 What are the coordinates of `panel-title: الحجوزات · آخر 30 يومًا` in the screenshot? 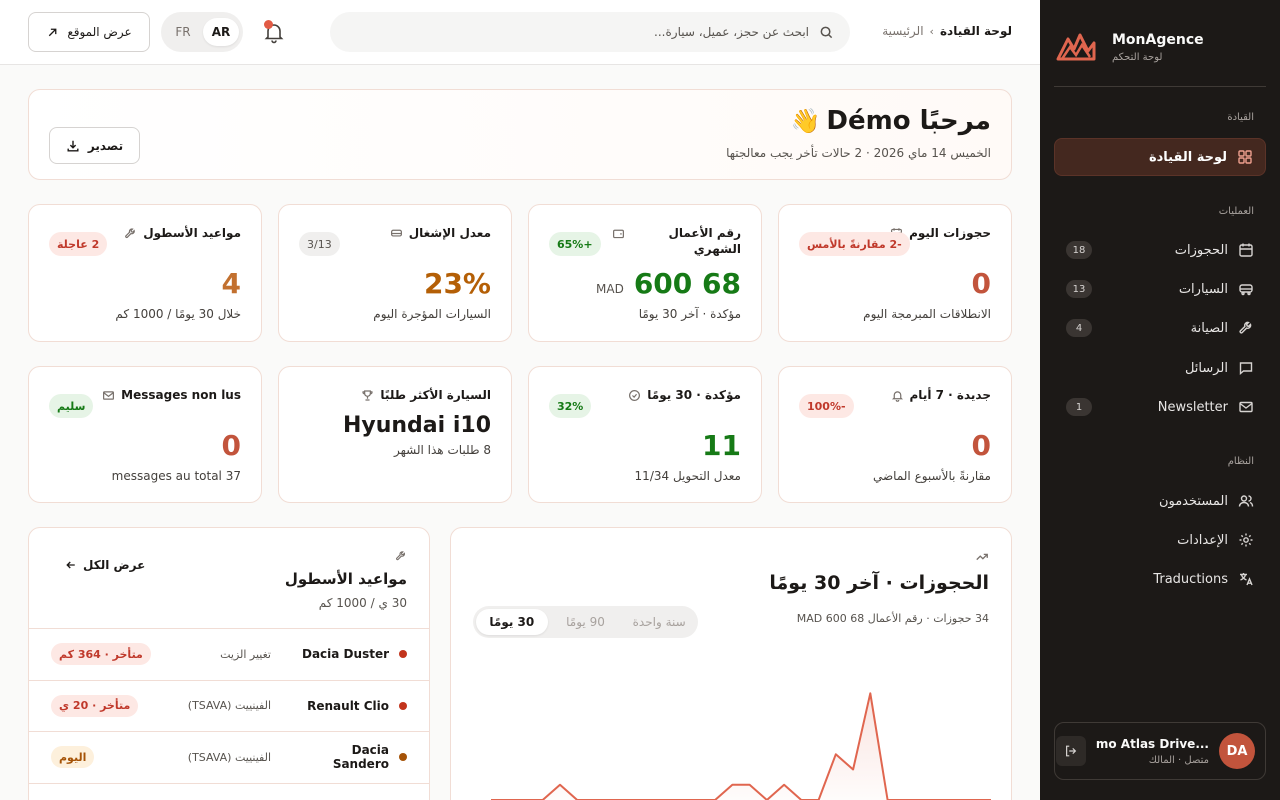 It's located at (879, 583).